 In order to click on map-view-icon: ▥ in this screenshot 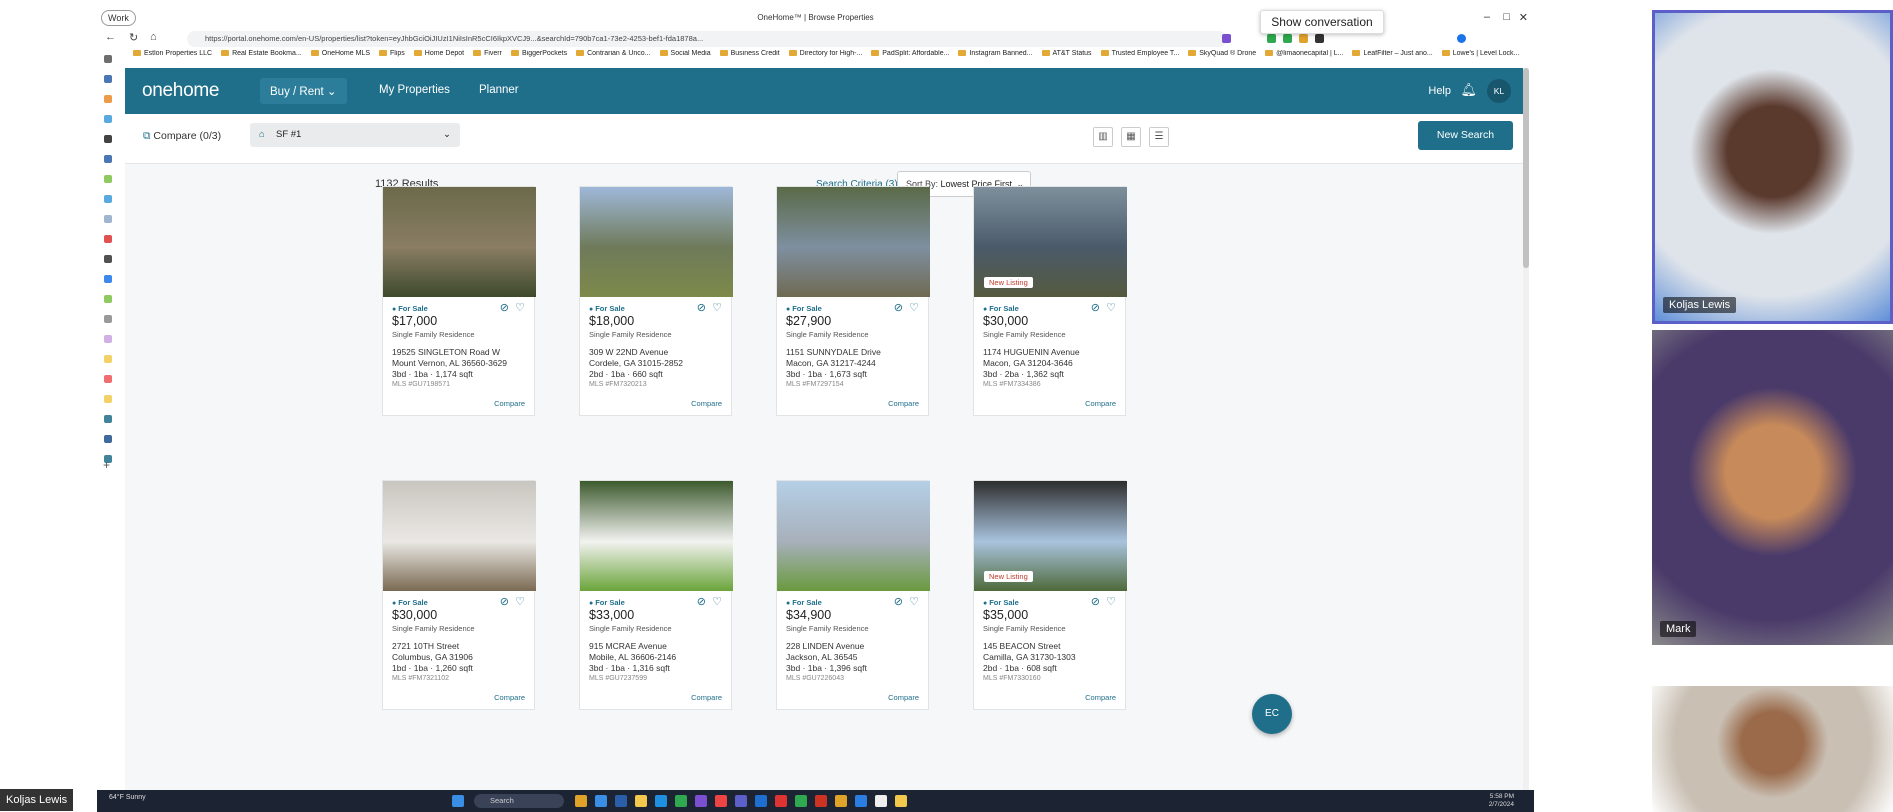, I will do `click(1103, 137)`.